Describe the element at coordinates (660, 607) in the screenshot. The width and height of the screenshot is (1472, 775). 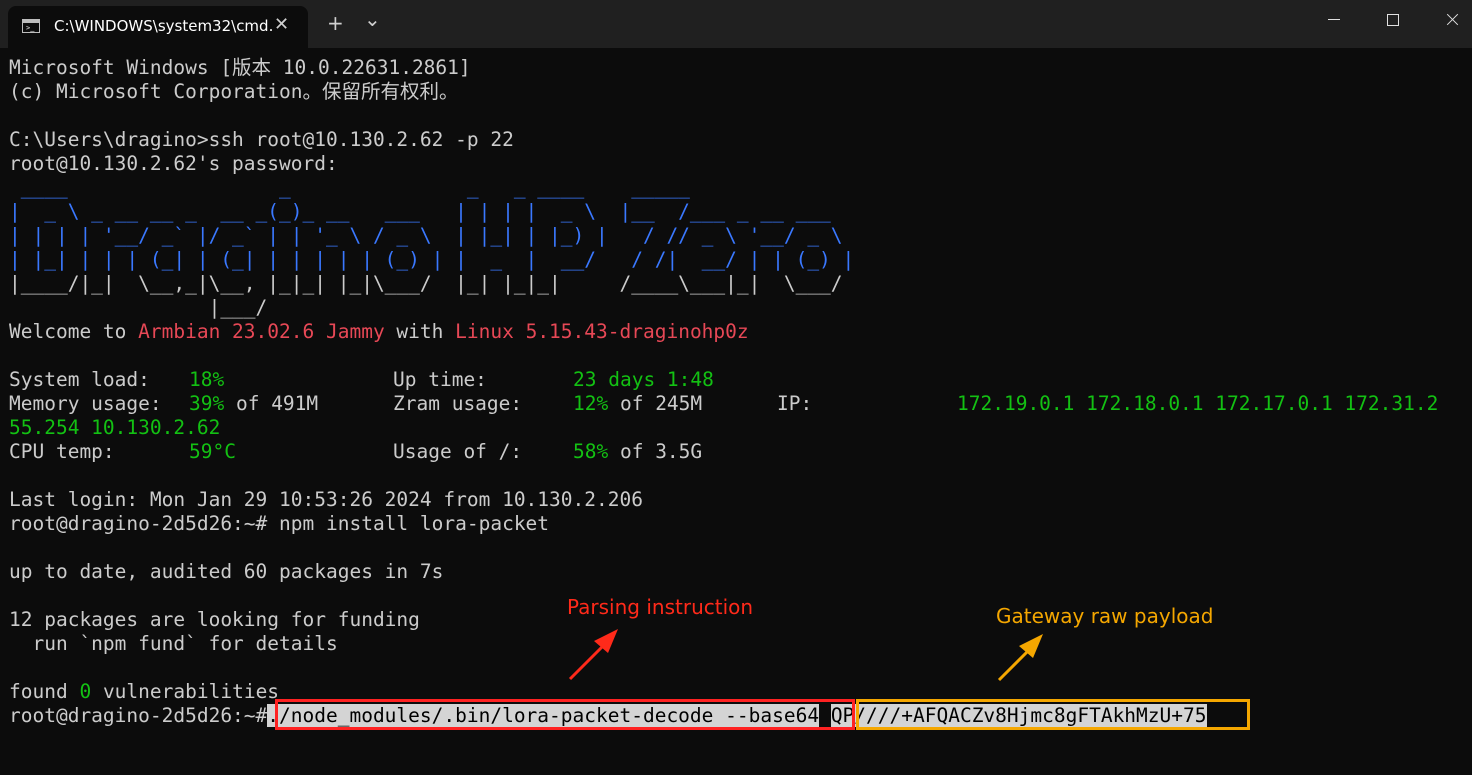
I see `parsing-instruction-label: Parsing instruction` at that location.